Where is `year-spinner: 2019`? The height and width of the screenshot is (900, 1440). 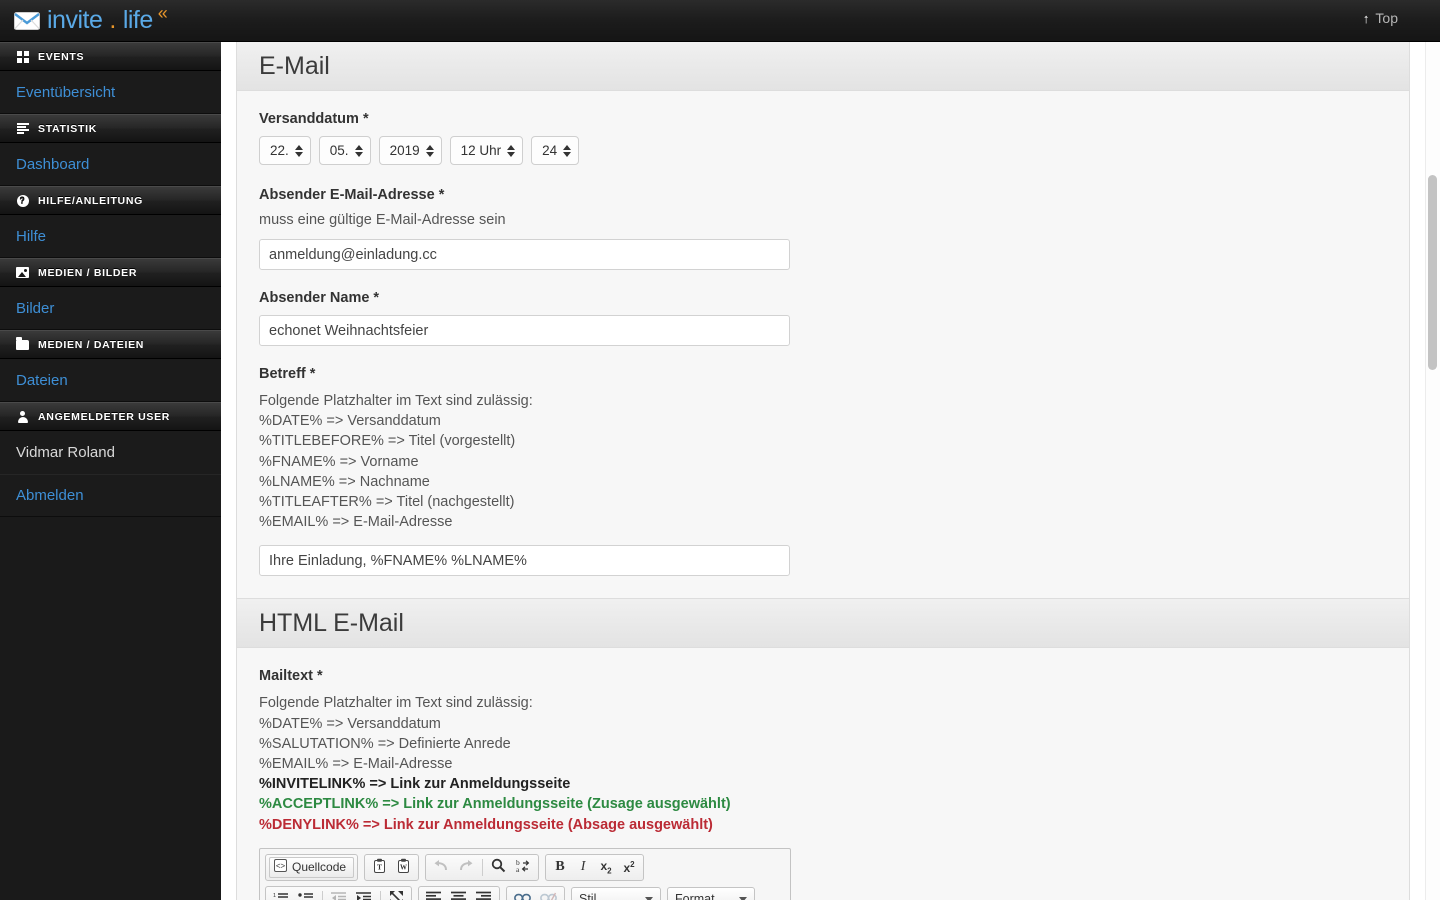 year-spinner: 2019 is located at coordinates (410, 150).